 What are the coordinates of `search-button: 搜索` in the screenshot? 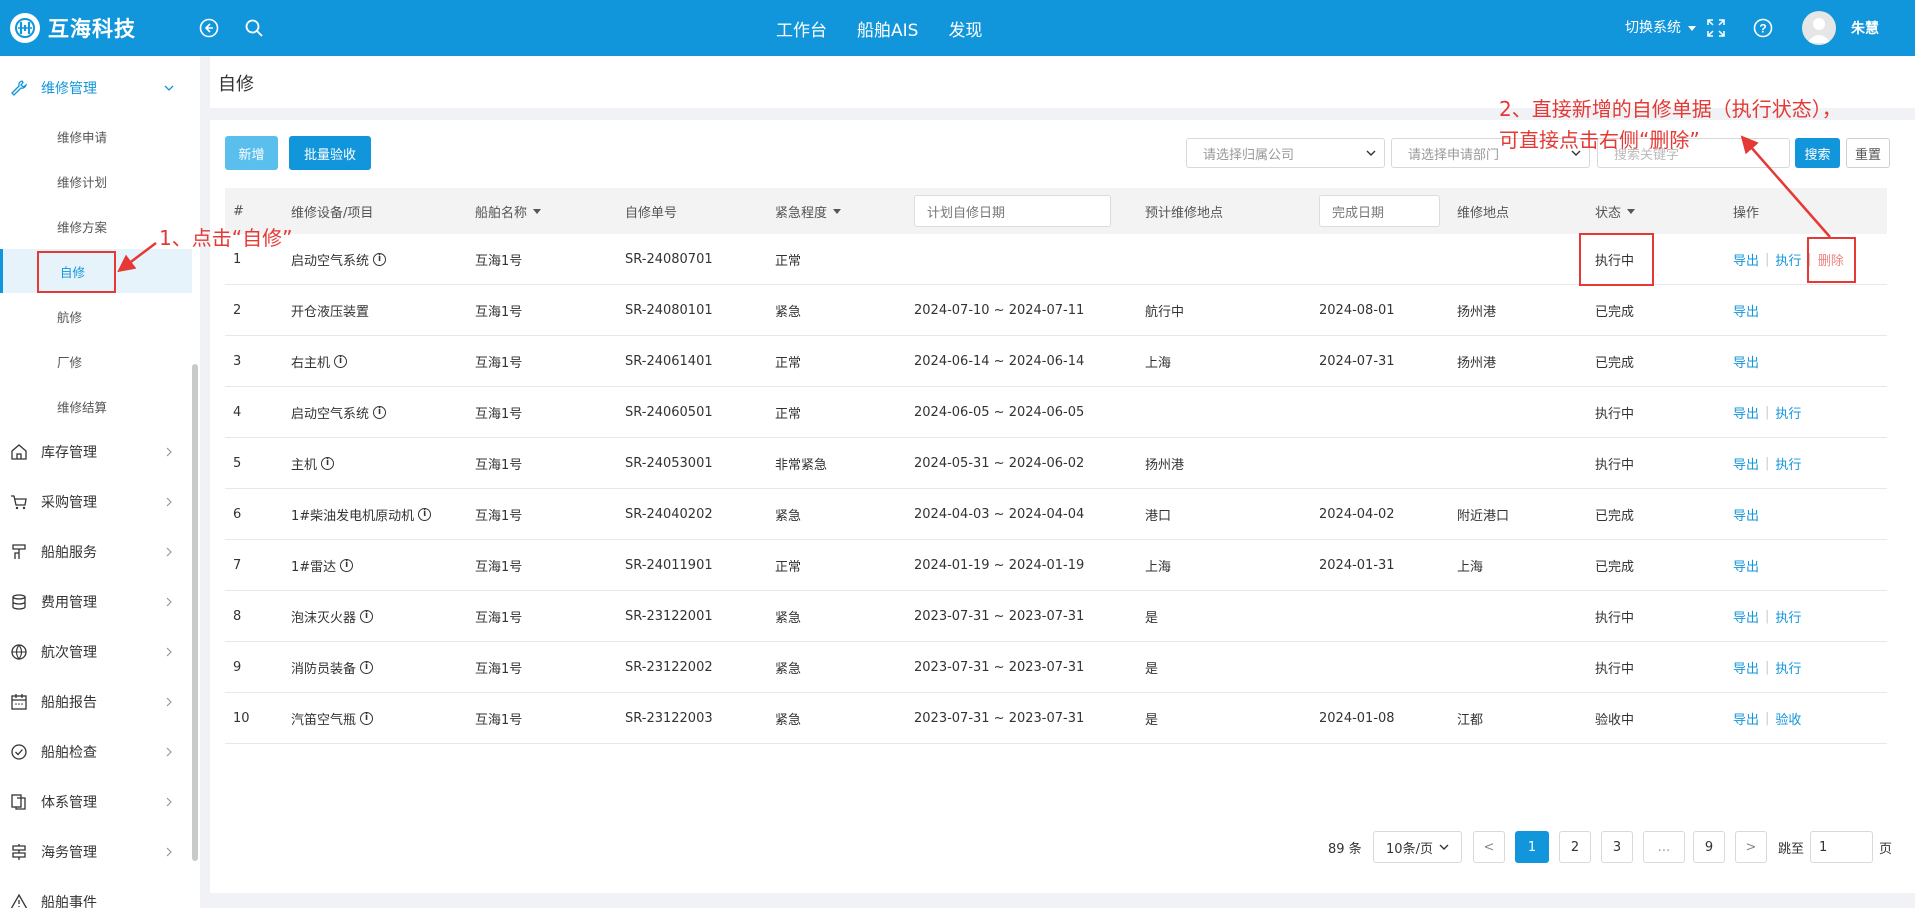 It's located at (1817, 153).